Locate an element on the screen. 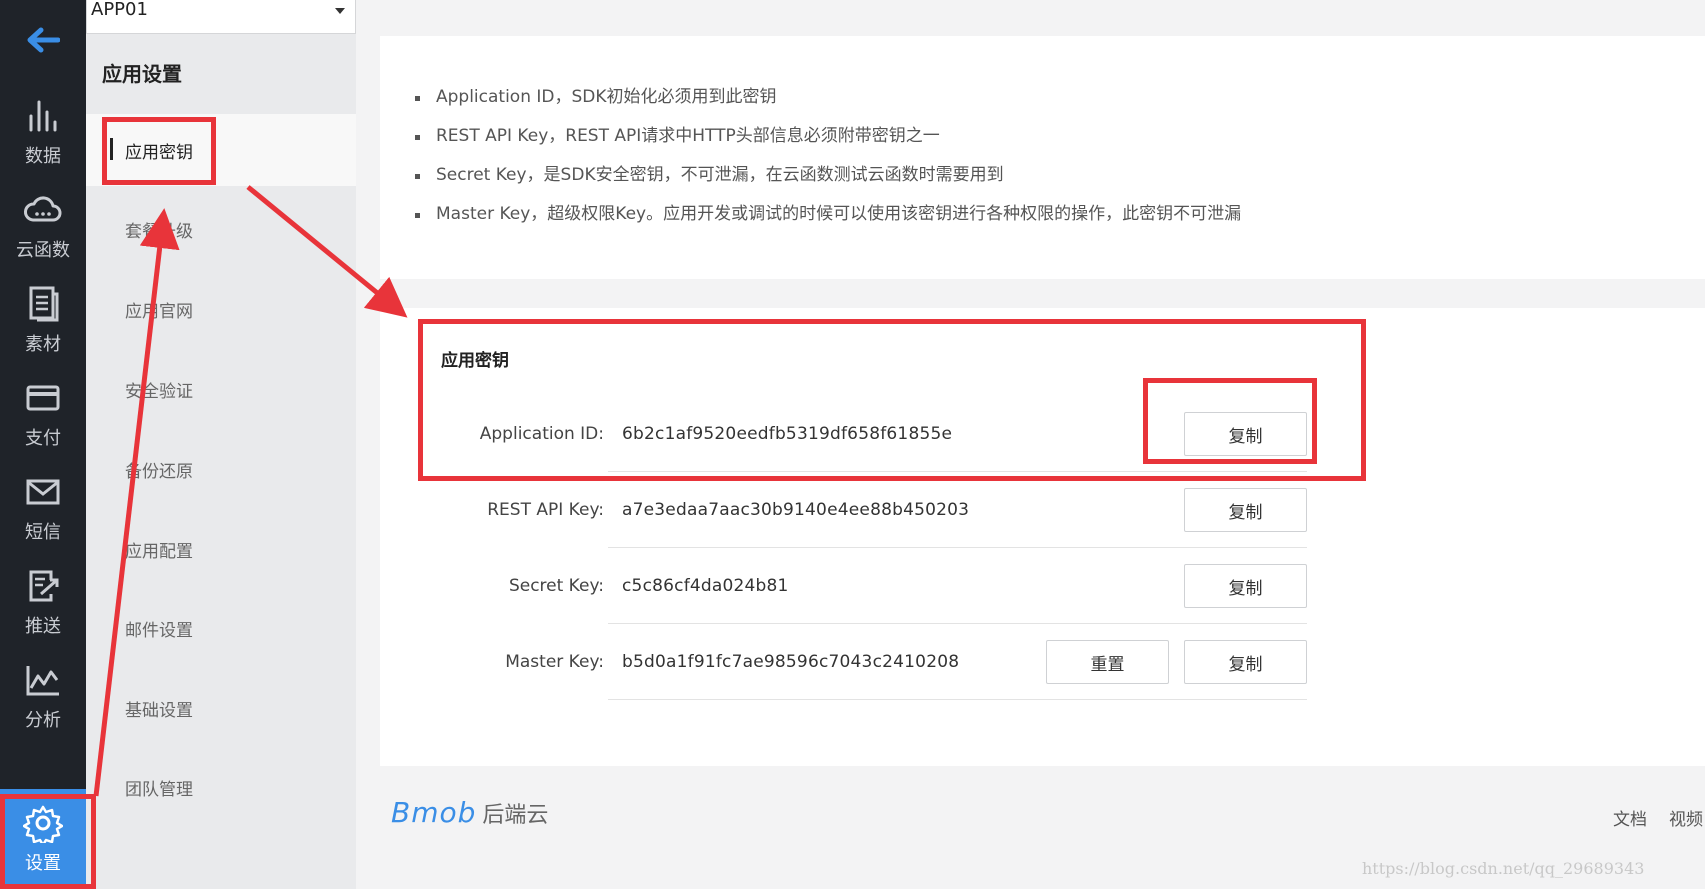 The image size is (1705, 889). gear-icon is located at coordinates (43, 824).